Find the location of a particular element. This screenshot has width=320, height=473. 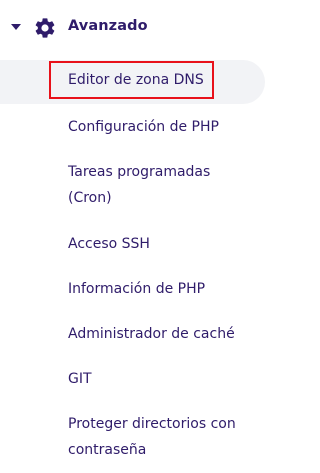

menu-item-ssh-access: Acceso SSH is located at coordinates (168, 244).